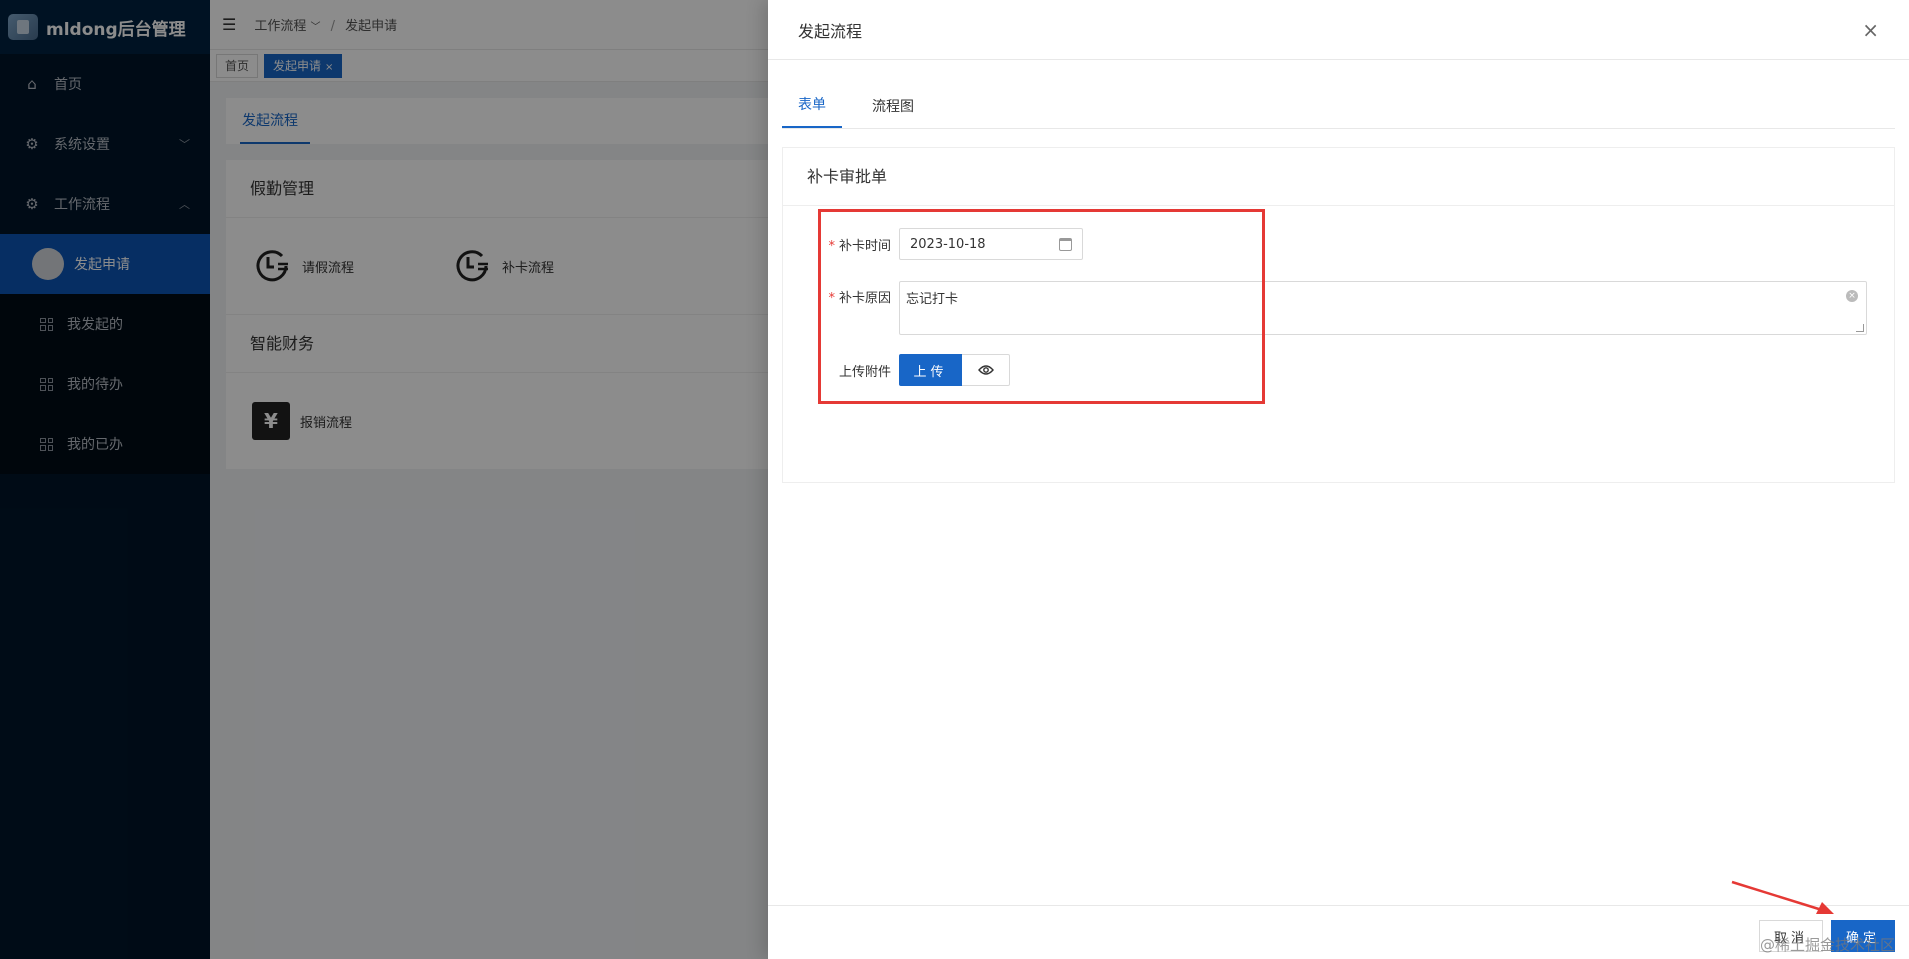 Image resolution: width=1909 pixels, height=959 pixels. Describe the element at coordinates (1338, 106) in the screenshot. I see `drawer-tabs: 表单 流程图` at that location.